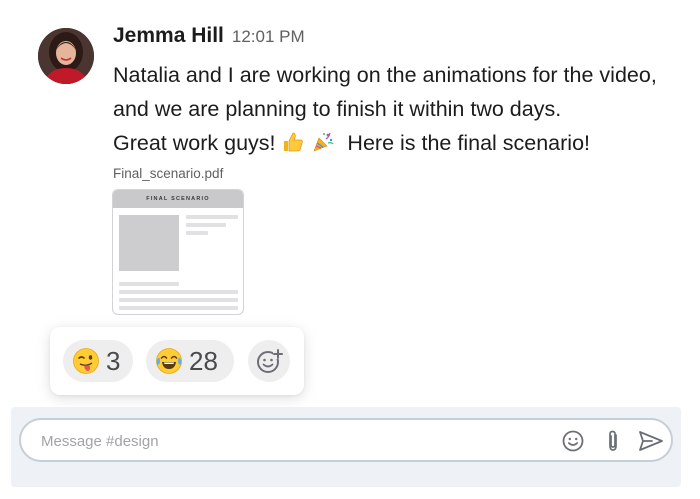 The image size is (700, 499). Describe the element at coordinates (469, 143) in the screenshot. I see `message-text: Here is the final scenario!` at that location.